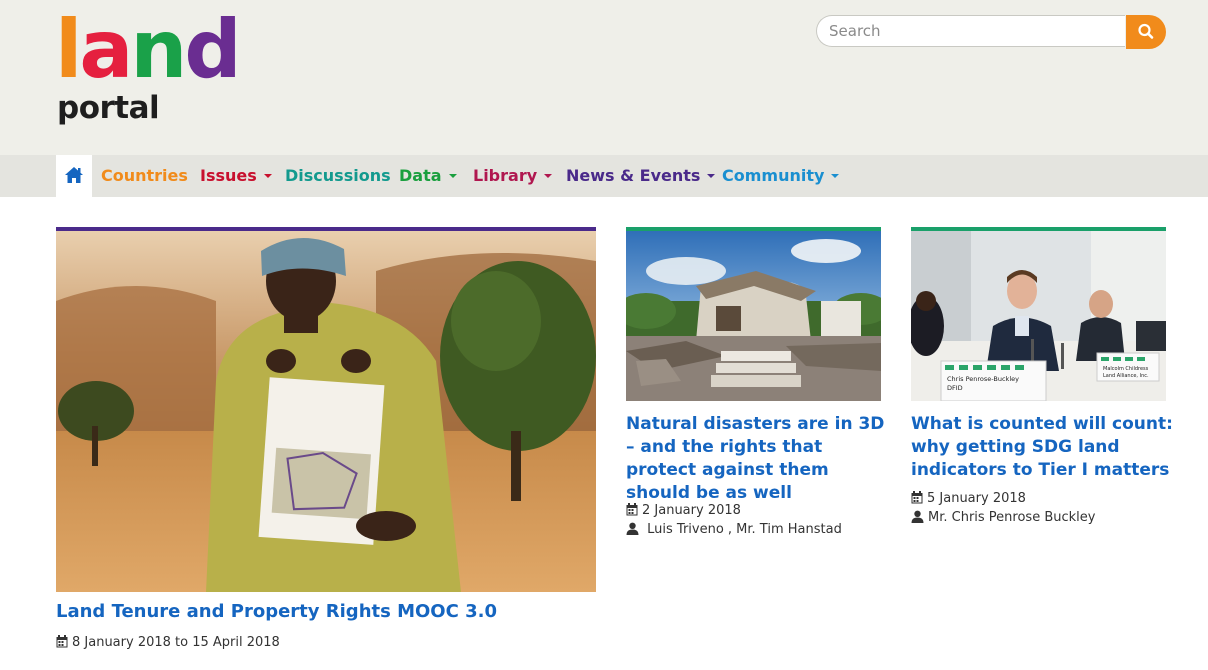 Image resolution: width=1208 pixels, height=670 pixels. Describe the element at coordinates (773, 175) in the screenshot. I see `nav-label: Community` at that location.